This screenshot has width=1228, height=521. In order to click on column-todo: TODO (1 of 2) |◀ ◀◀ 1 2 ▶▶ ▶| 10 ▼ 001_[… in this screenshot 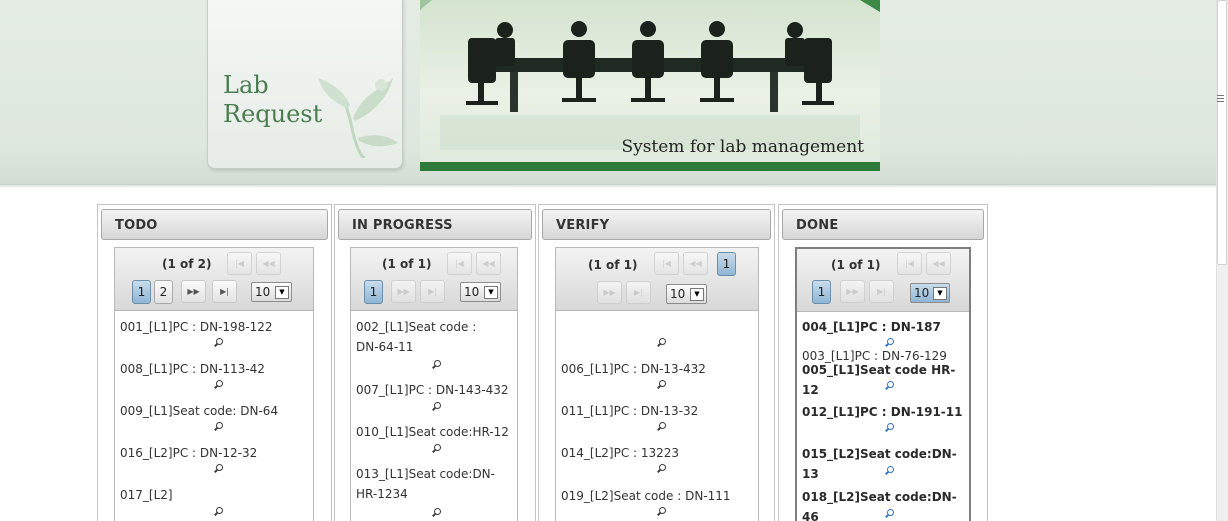, I will do `click(214, 362)`.